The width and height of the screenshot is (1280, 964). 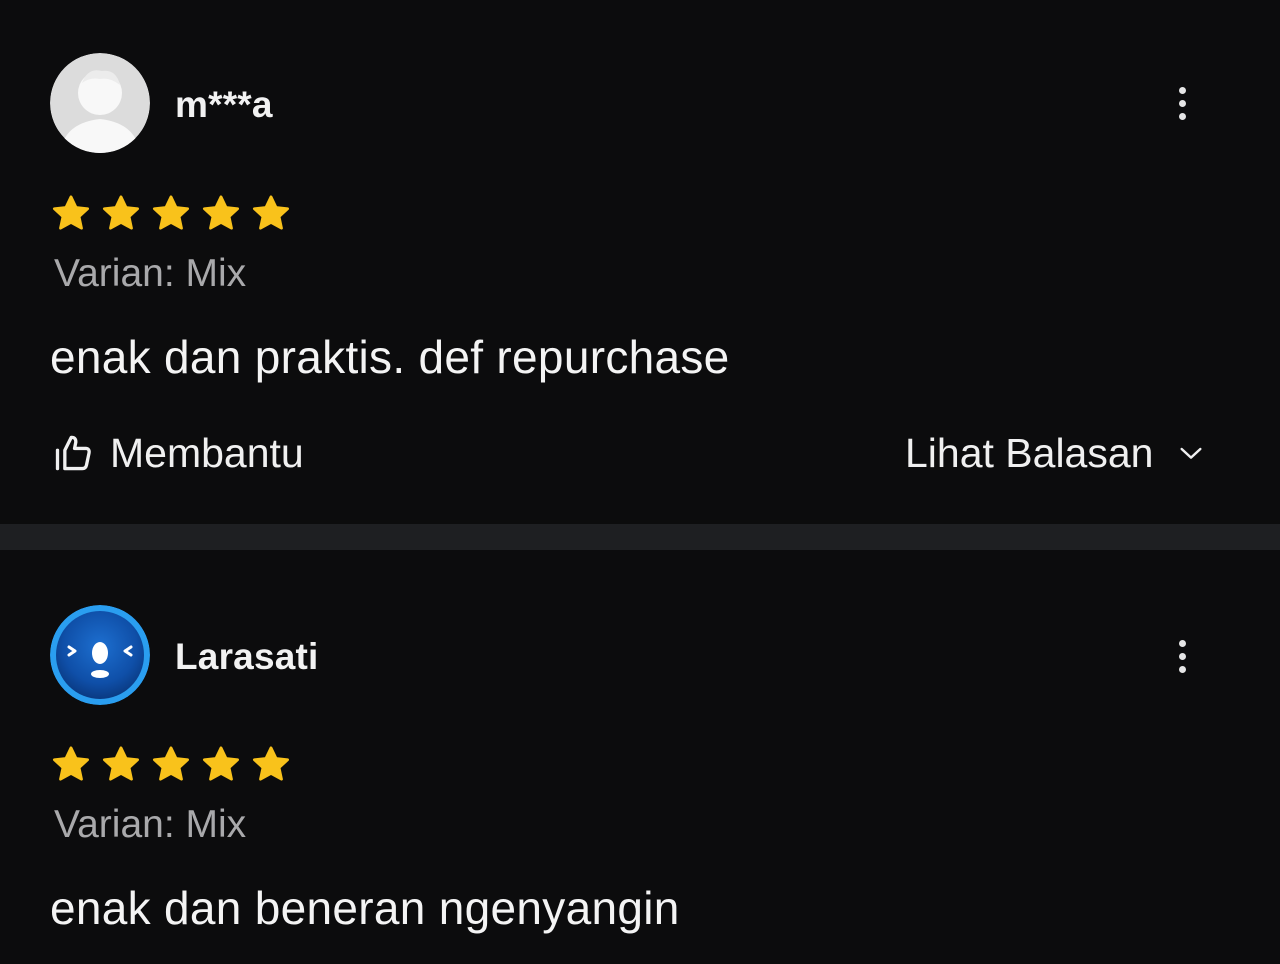 I want to click on thumbs-up-icon, so click(x=73, y=453).